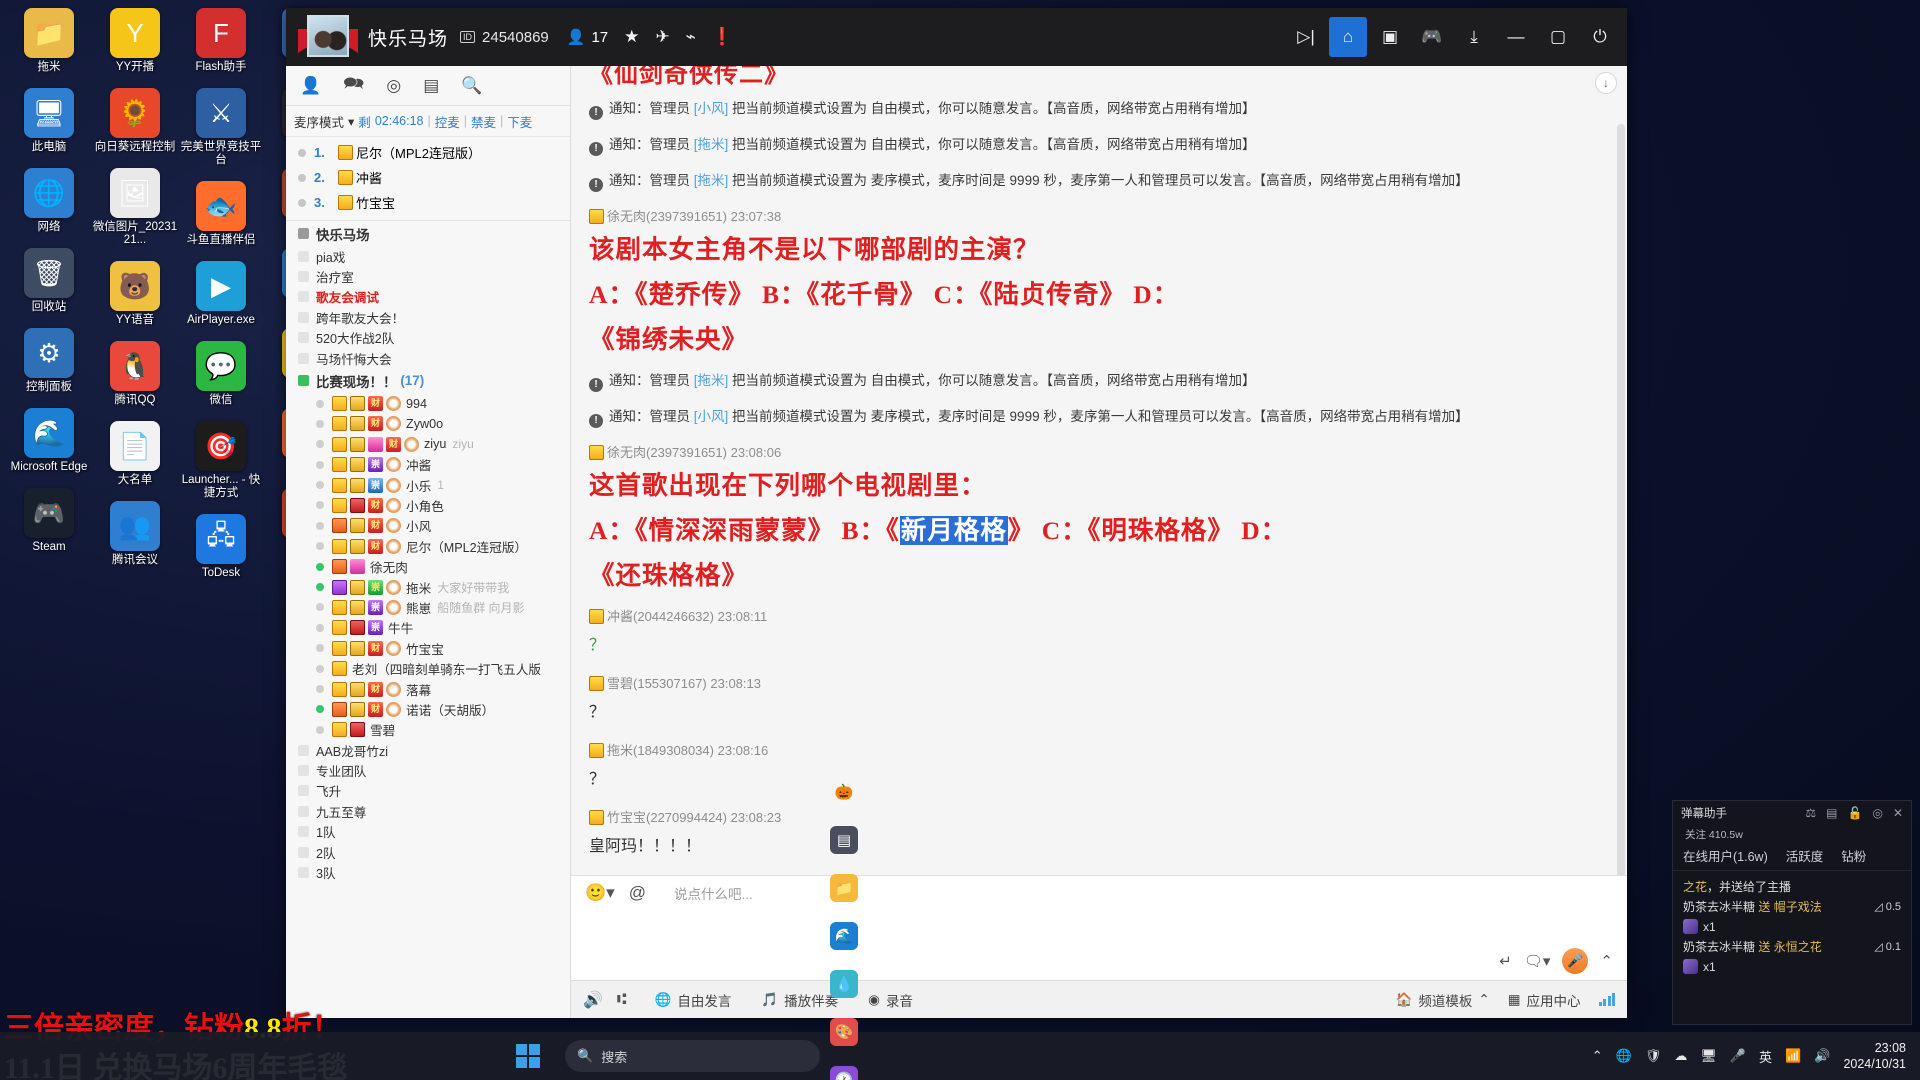  Describe the element at coordinates (1306, 37) in the screenshot. I see `screen-icon: ▷|` at that location.